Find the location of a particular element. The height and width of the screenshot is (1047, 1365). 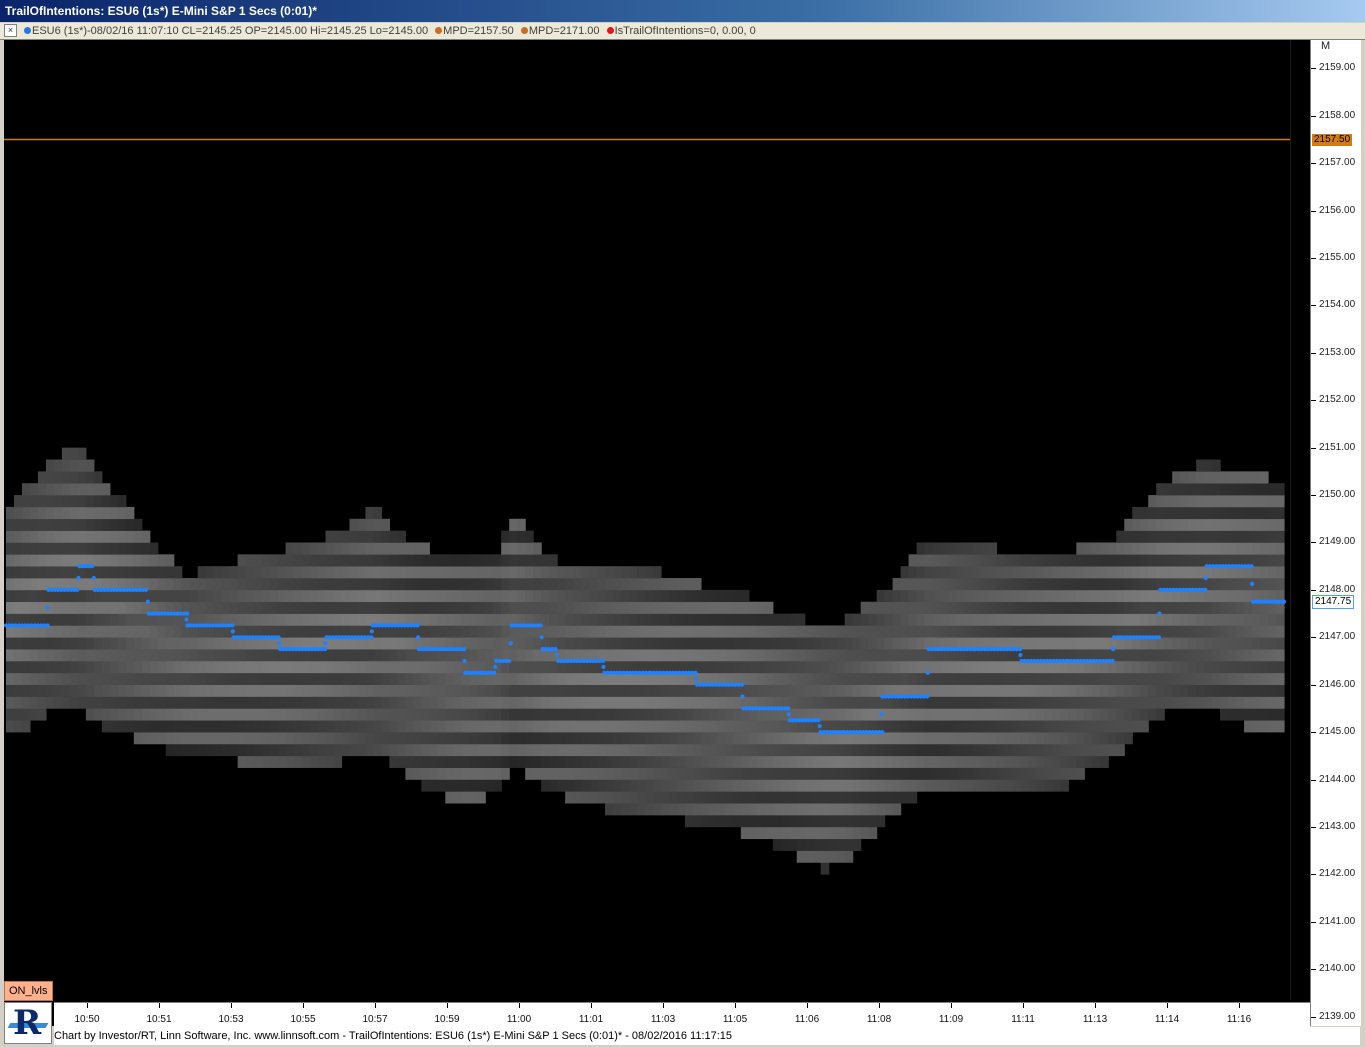

on-lvls-button: ON_lvls is located at coordinates (28, 991).